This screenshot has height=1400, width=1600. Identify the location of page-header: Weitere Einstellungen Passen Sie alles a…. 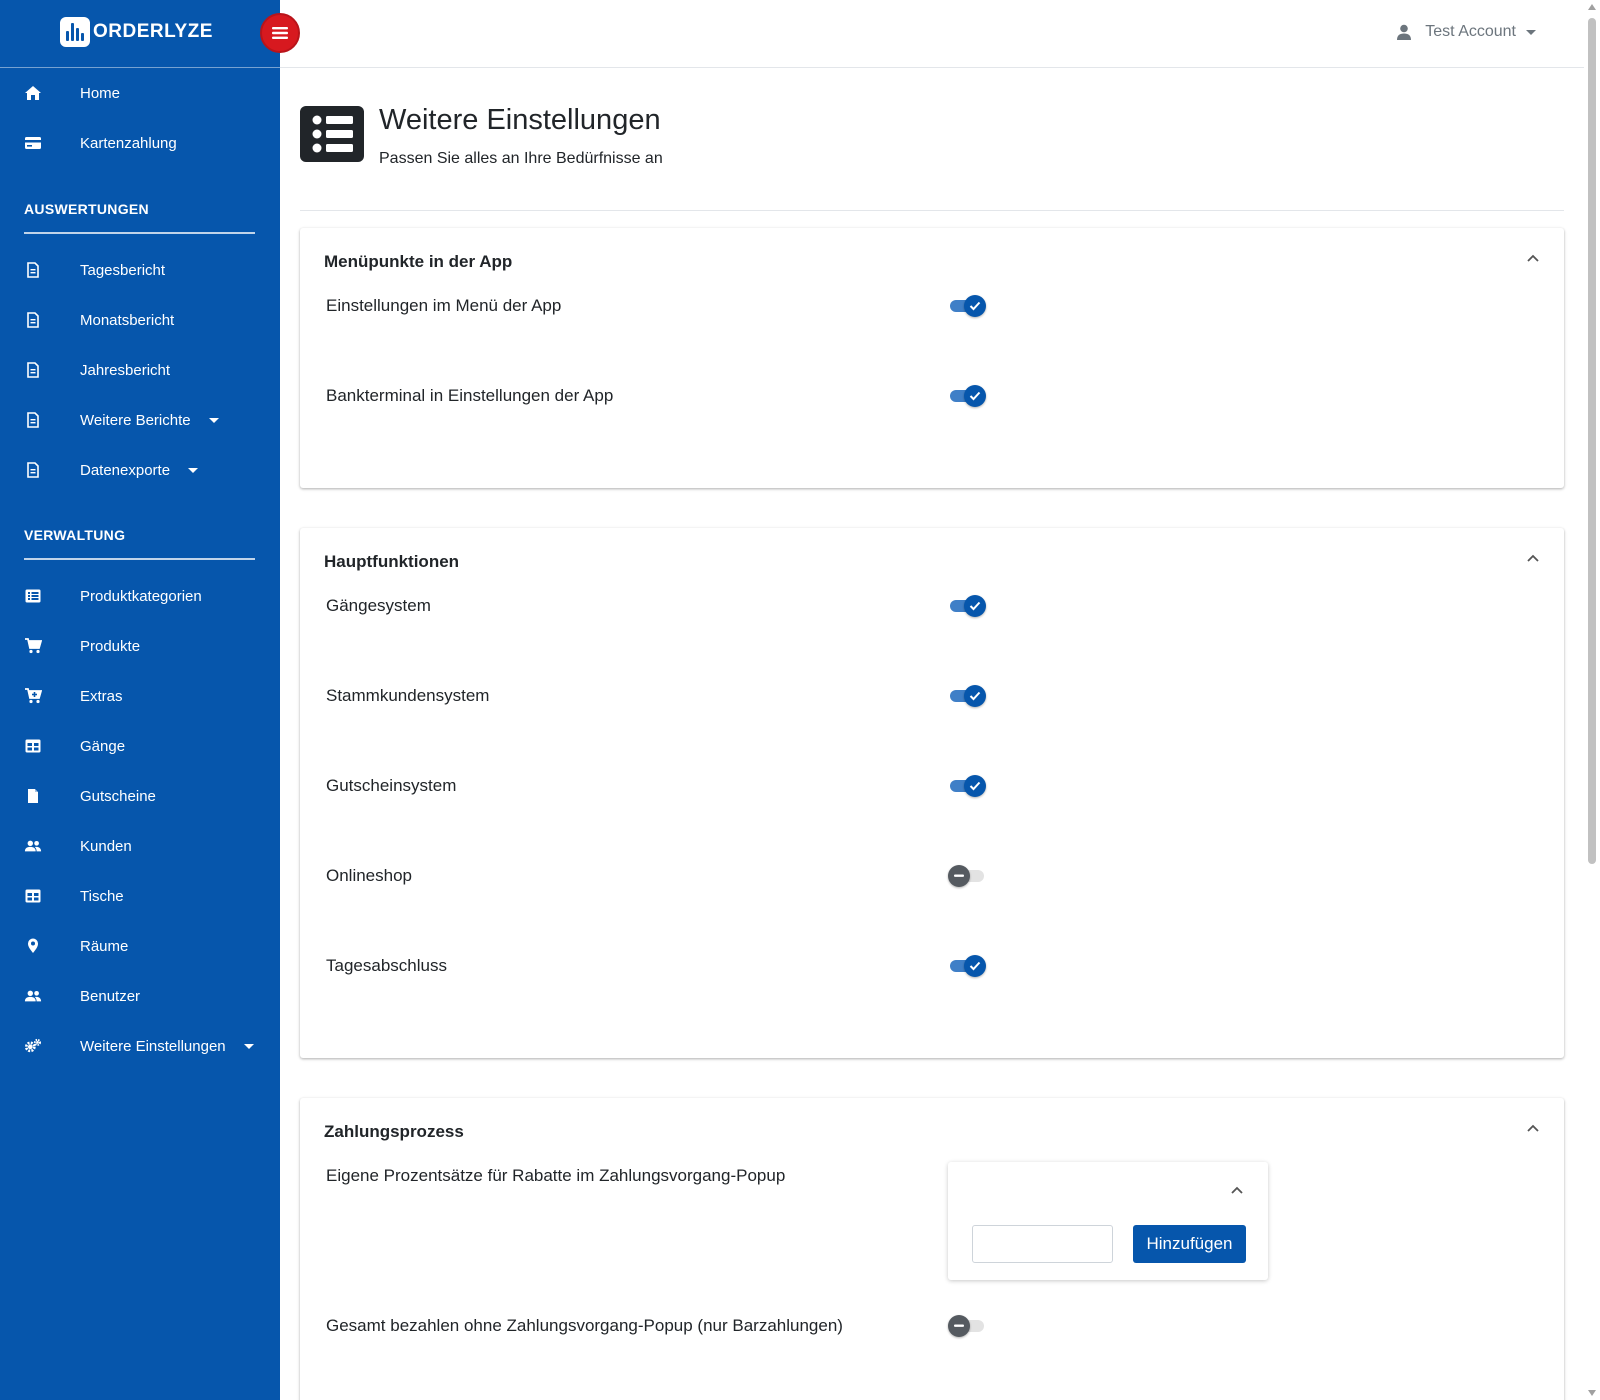
(932, 157).